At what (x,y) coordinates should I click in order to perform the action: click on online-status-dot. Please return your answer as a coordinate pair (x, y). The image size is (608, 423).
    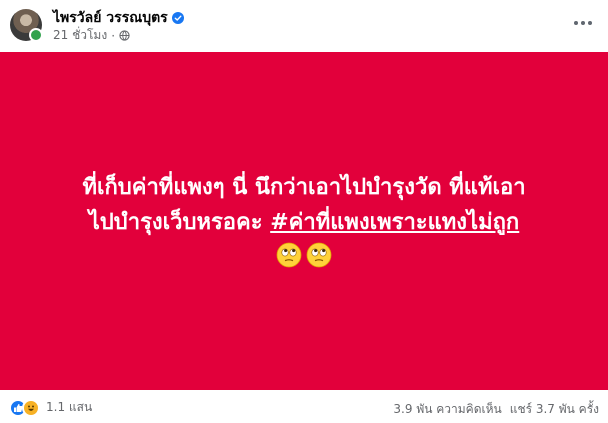
    Looking at the image, I should click on (36, 35).